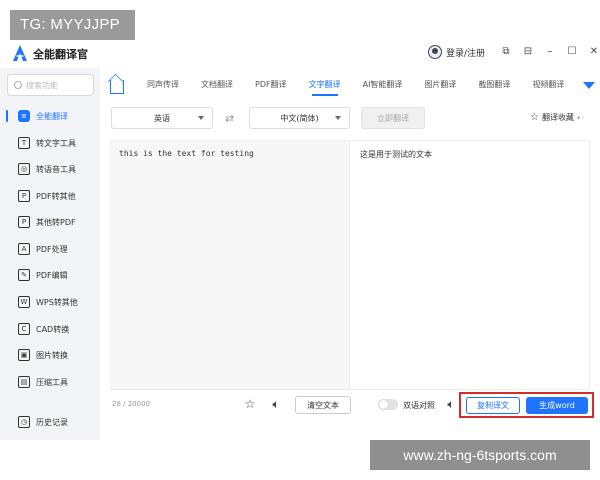 The height and width of the screenshot is (480, 600). I want to click on login-button: 登录/注册, so click(456, 52).